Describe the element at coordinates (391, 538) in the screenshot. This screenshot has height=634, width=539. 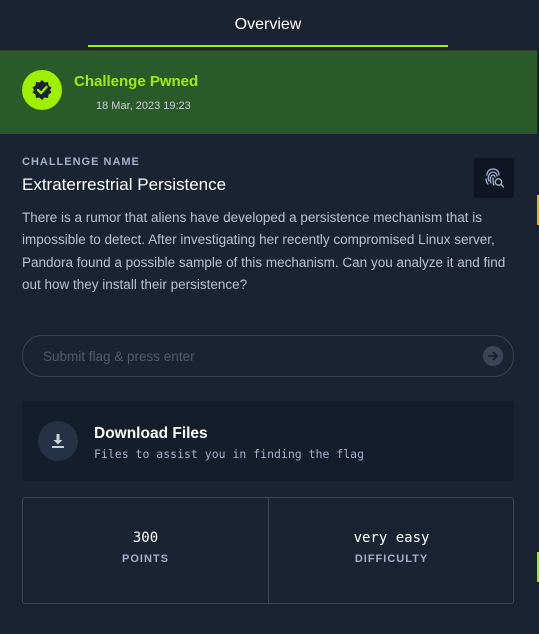
I see `difficulty-value: very easy` at that location.